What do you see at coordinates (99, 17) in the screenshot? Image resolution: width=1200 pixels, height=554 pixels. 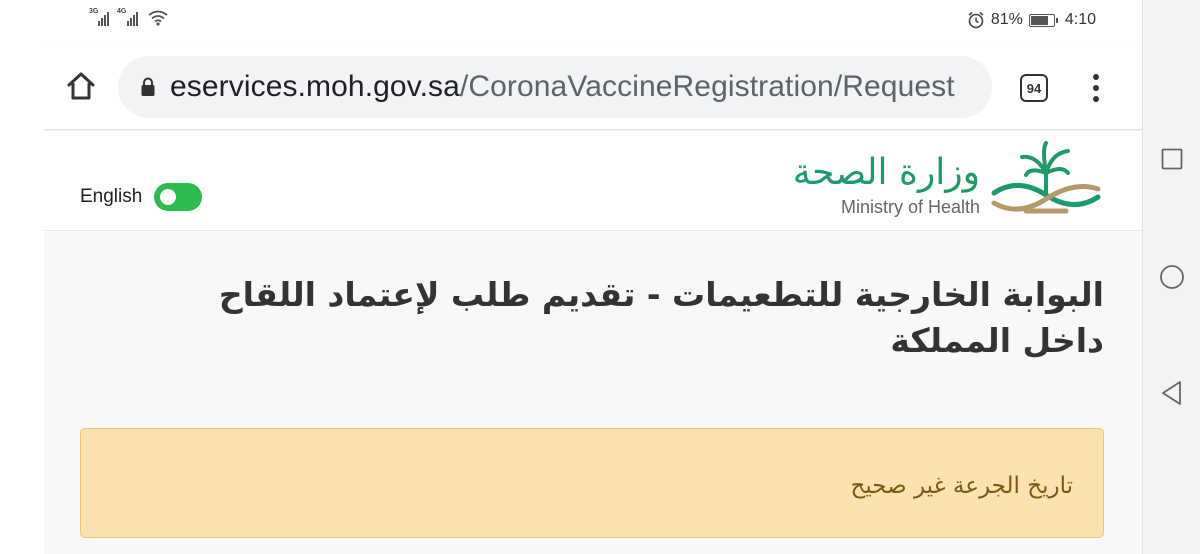 I see `signal-icon: 3G` at bounding box center [99, 17].